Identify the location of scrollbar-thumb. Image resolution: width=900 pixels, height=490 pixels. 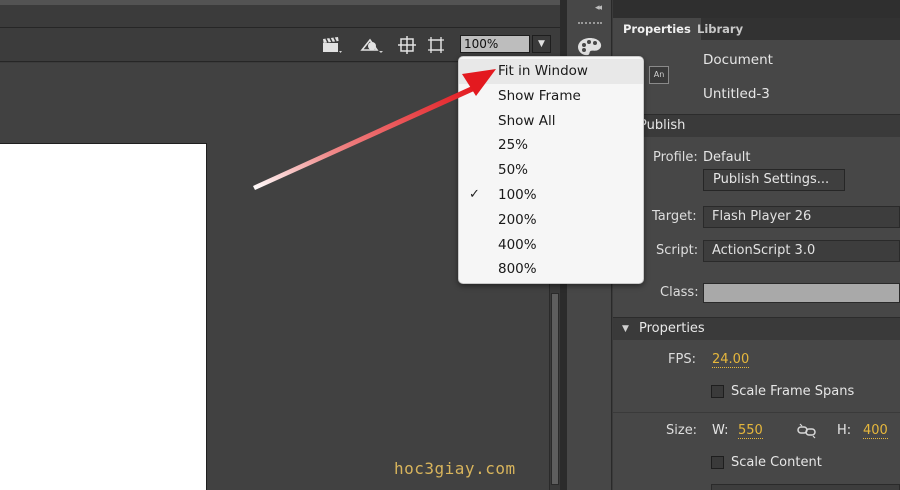
(555, 389).